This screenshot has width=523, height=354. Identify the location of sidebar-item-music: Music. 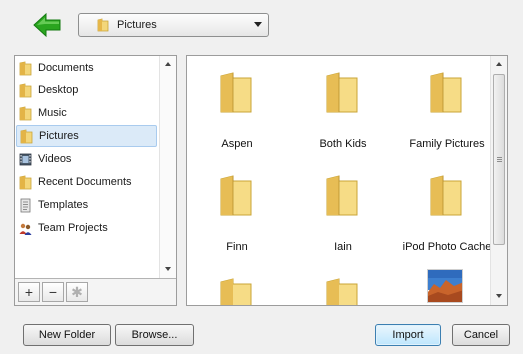
(86, 113).